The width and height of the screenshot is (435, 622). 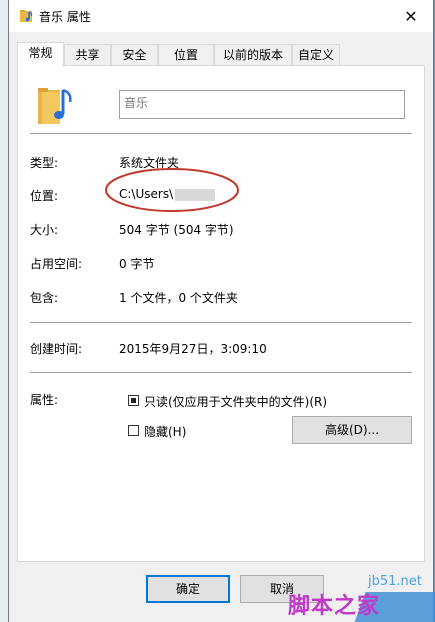 What do you see at coordinates (316, 55) in the screenshot?
I see `tab-customize: 自定义` at bounding box center [316, 55].